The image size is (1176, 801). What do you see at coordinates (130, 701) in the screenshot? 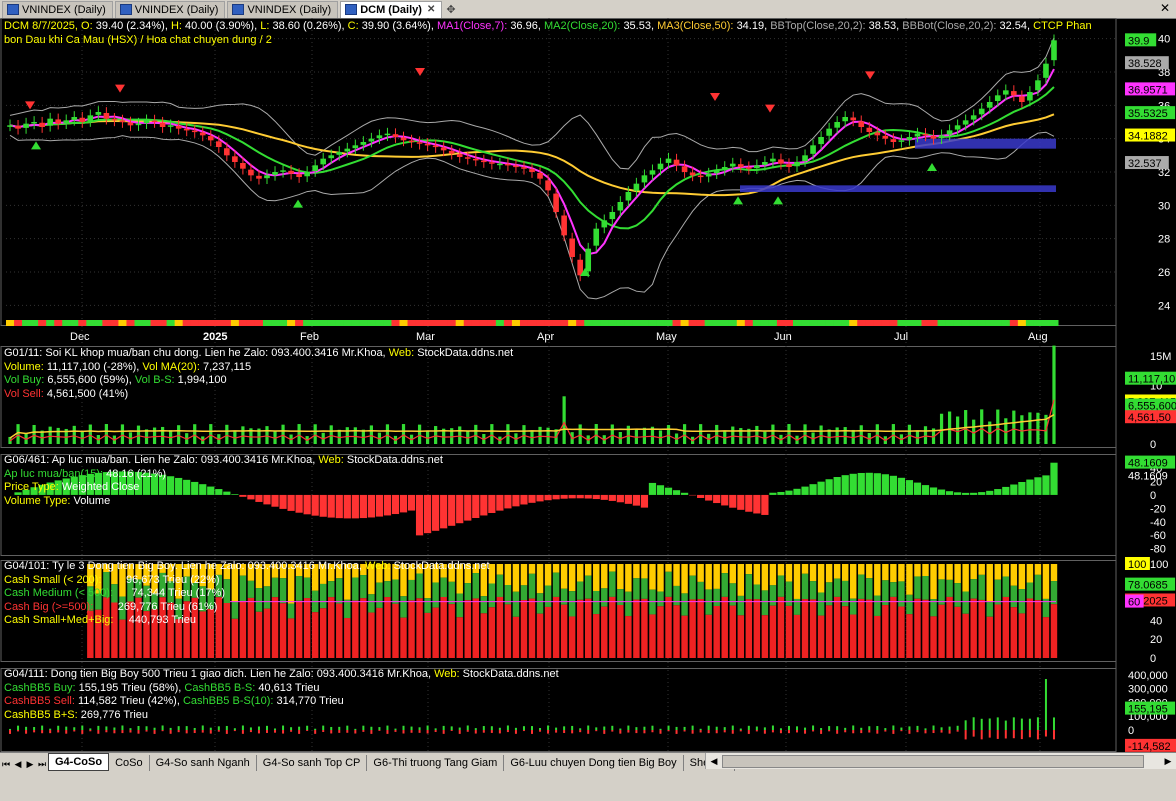
I see `legend-segment: 114,582 Trieu (42%),` at bounding box center [130, 701].